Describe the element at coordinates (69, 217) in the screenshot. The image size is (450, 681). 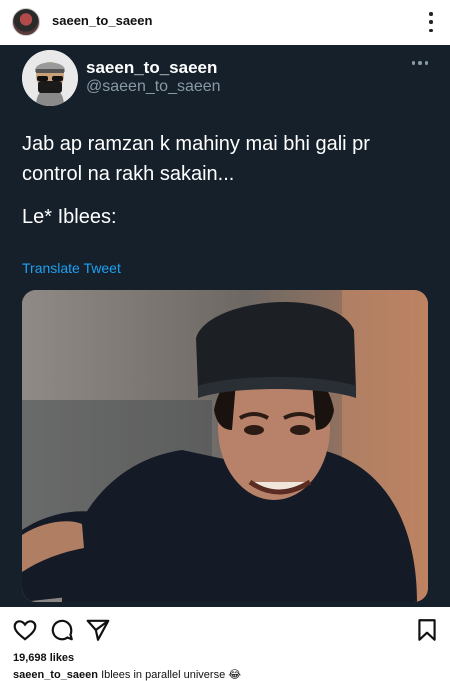
I see `tweet-text-line: Le* Iblees:` at that location.